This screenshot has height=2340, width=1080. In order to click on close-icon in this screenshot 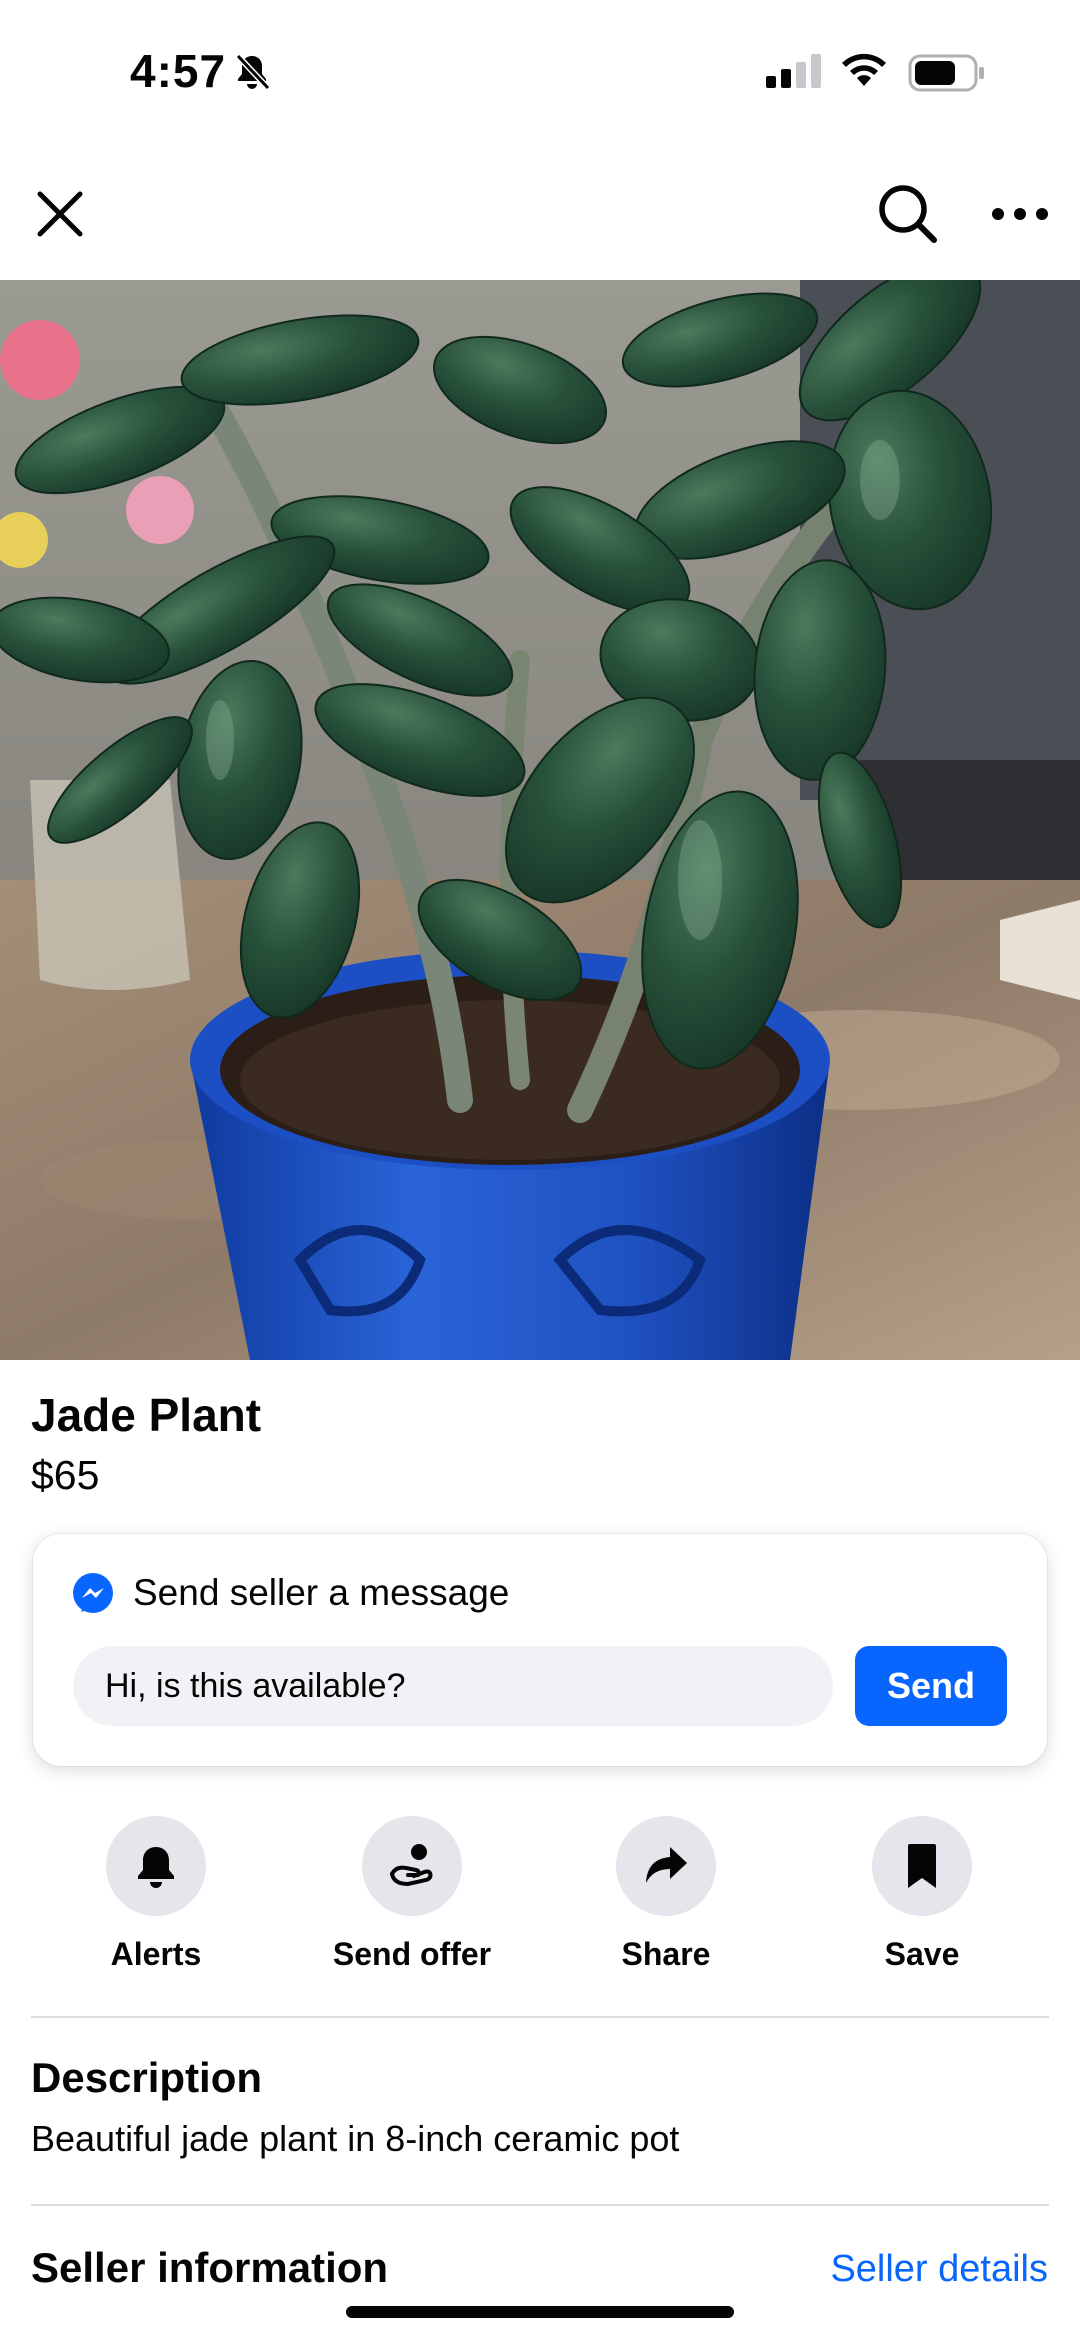, I will do `click(60, 214)`.